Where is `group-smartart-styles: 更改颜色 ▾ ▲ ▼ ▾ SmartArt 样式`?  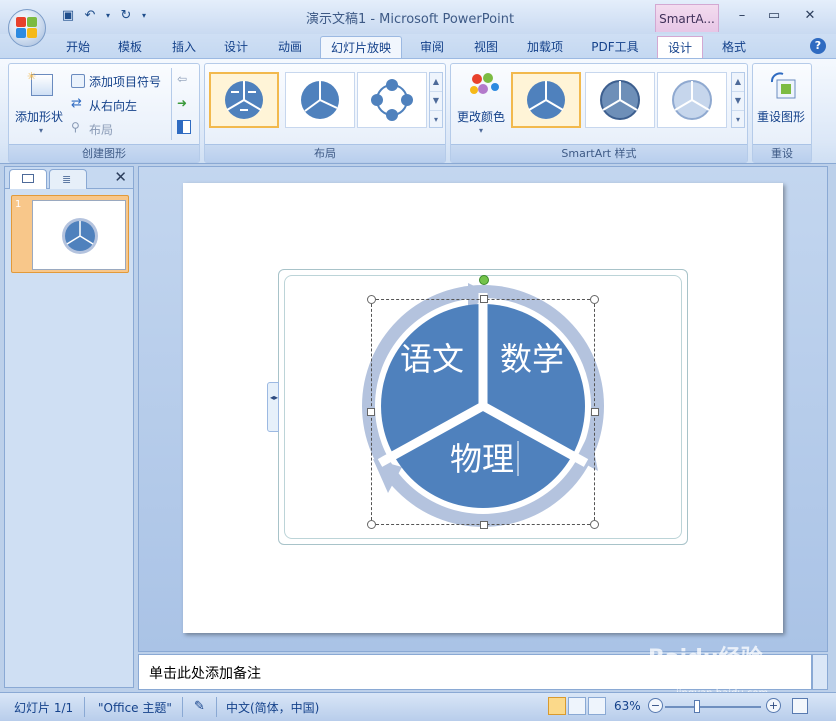 group-smartart-styles: 更改颜色 ▾ ▲ ▼ ▾ SmartArt 样式 is located at coordinates (599, 113).